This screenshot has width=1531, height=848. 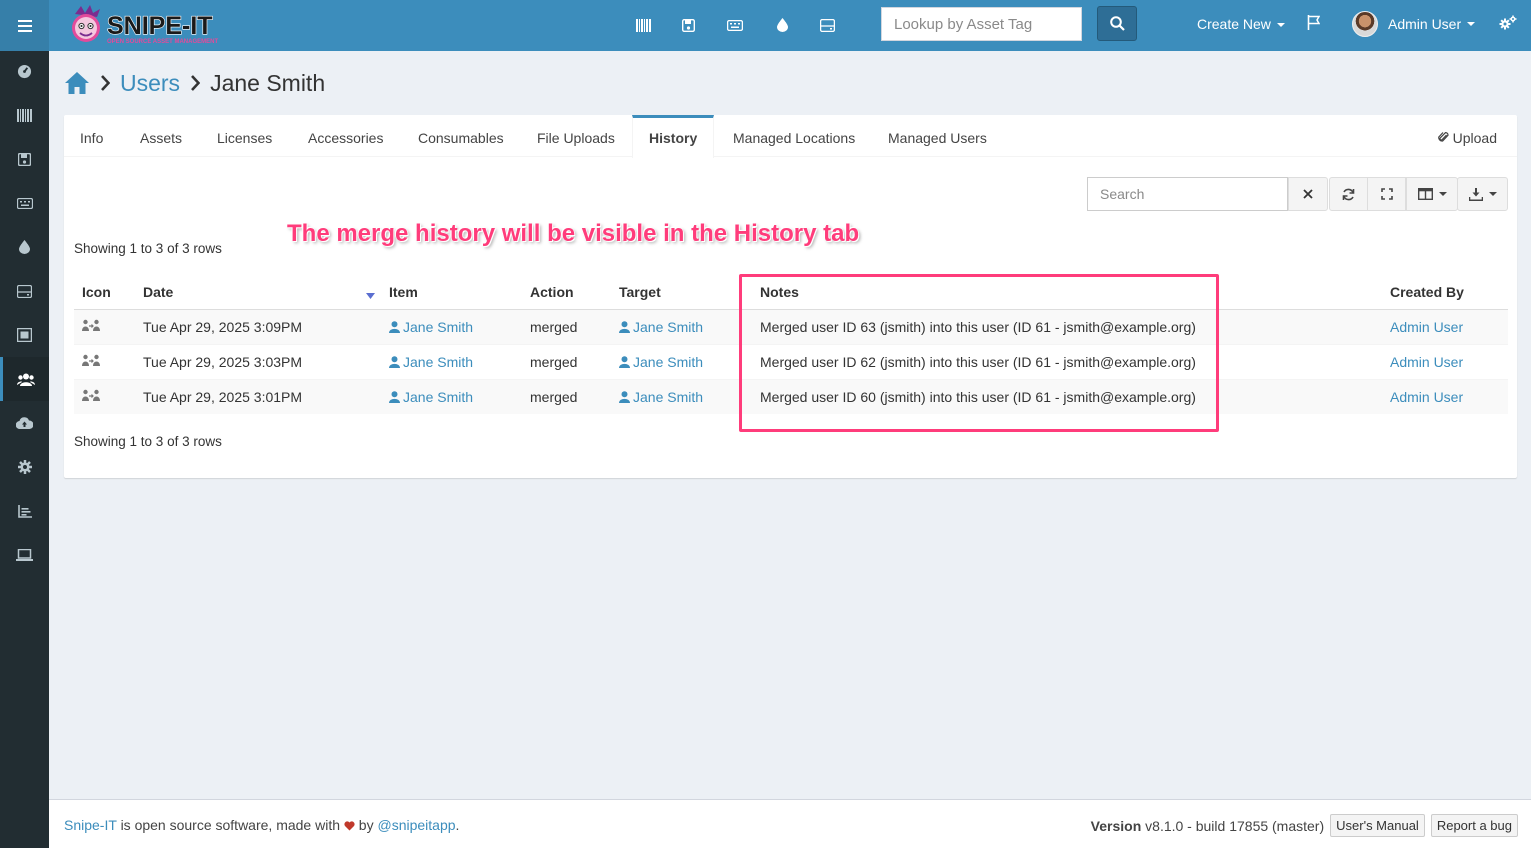 I want to click on sidebar-item-requestable, so click(x=24, y=555).